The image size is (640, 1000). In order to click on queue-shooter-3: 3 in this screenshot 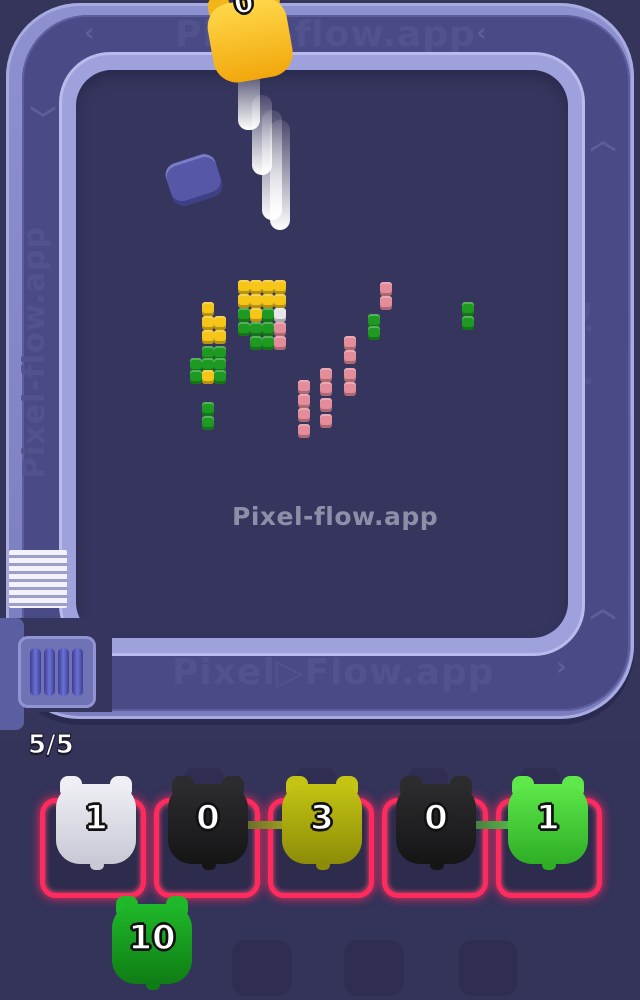, I will do `click(322, 823)`.